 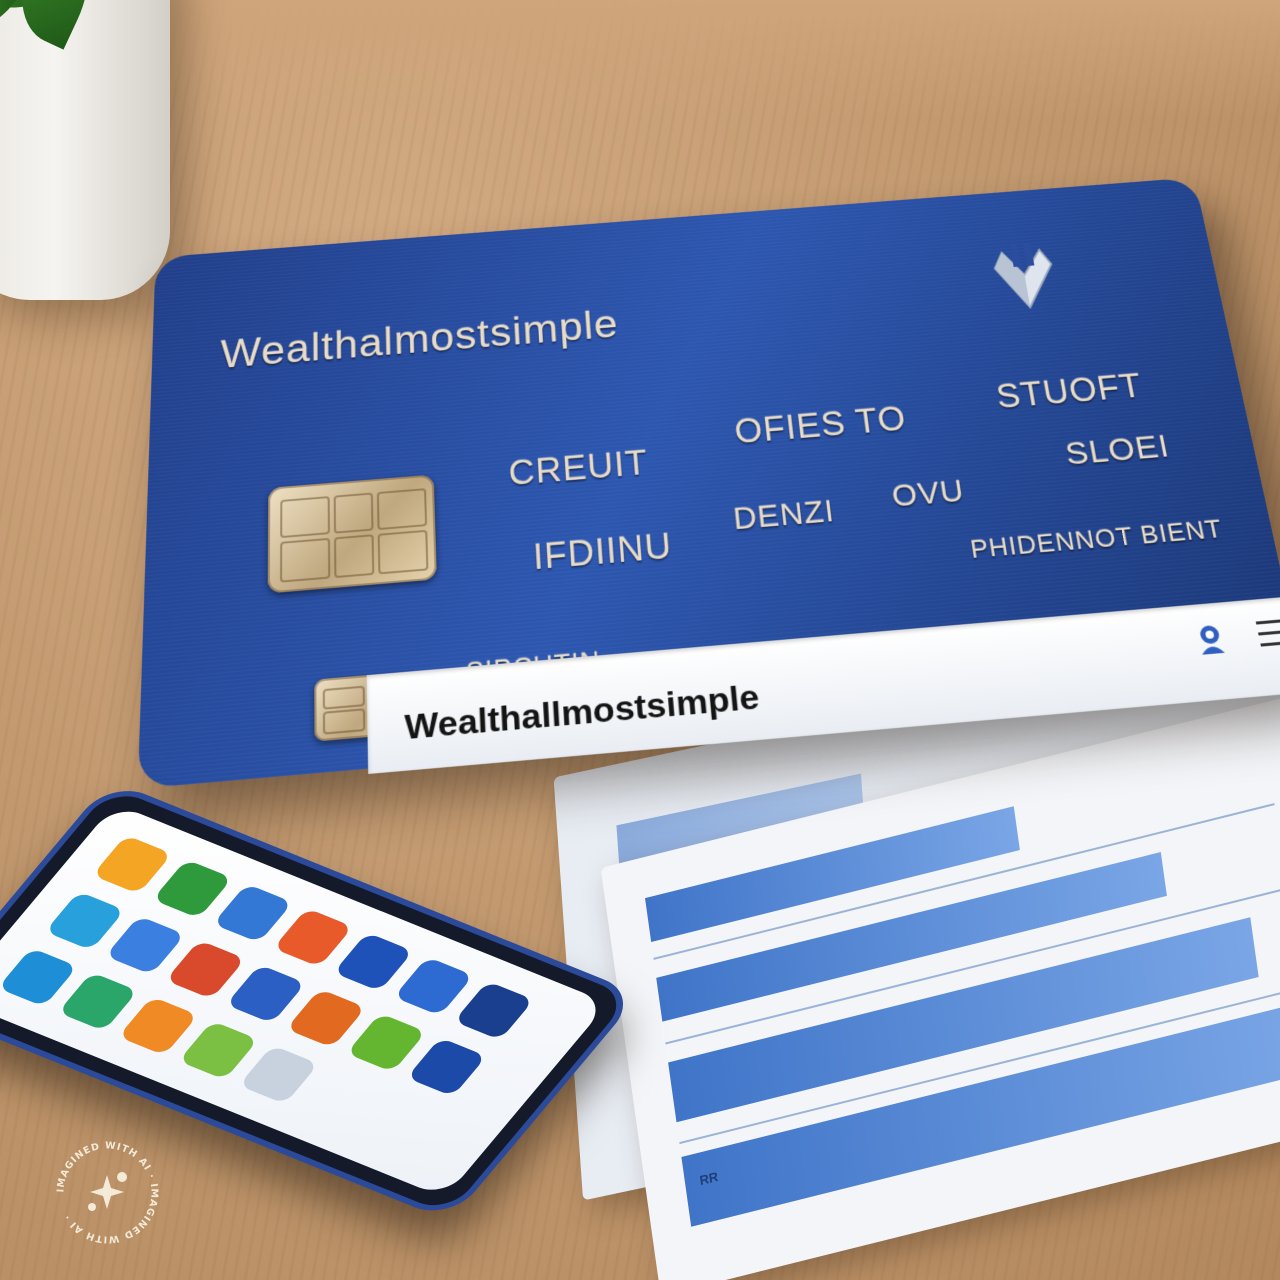 What do you see at coordinates (582, 712) in the screenshot?
I see `bar-title: Wealthallmostsimple` at bounding box center [582, 712].